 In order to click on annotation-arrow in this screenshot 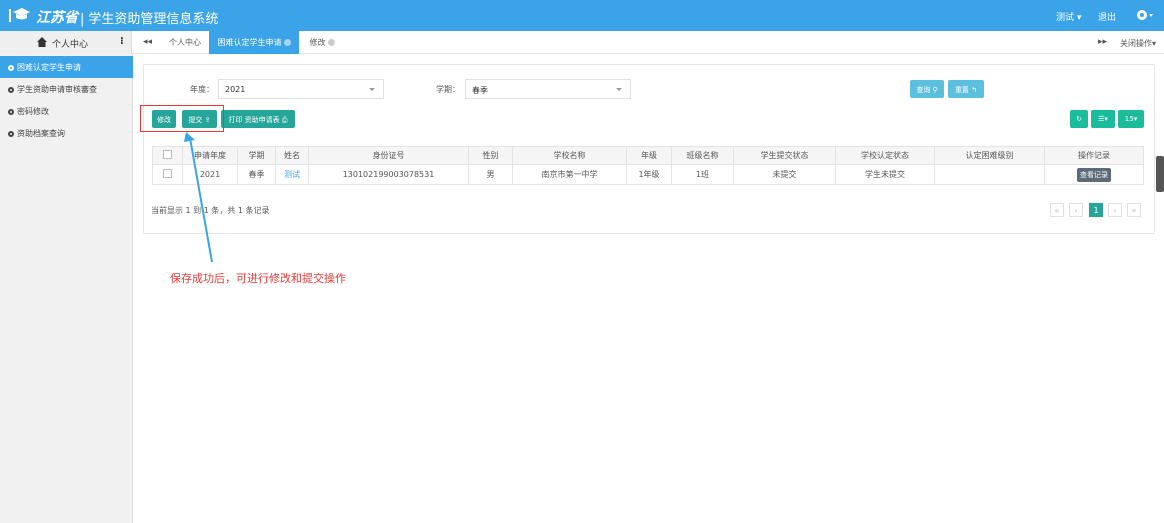, I will do `click(198, 197)`.